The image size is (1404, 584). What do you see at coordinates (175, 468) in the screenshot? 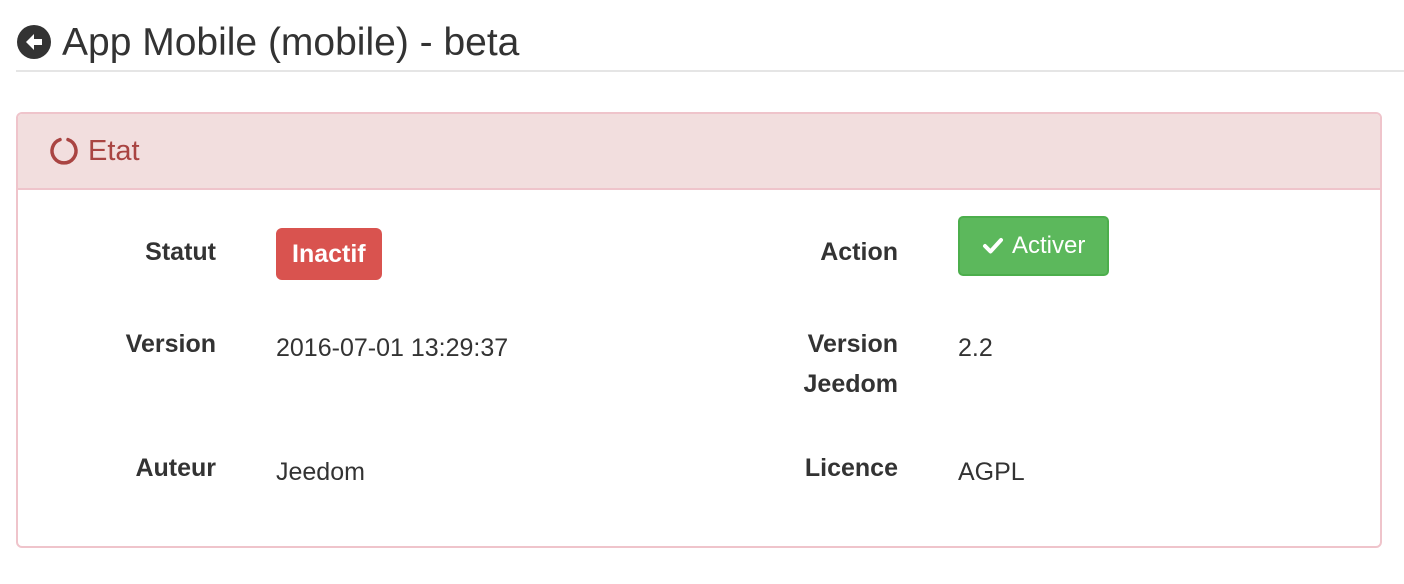
I see `auteur-label: Auteur` at bounding box center [175, 468].